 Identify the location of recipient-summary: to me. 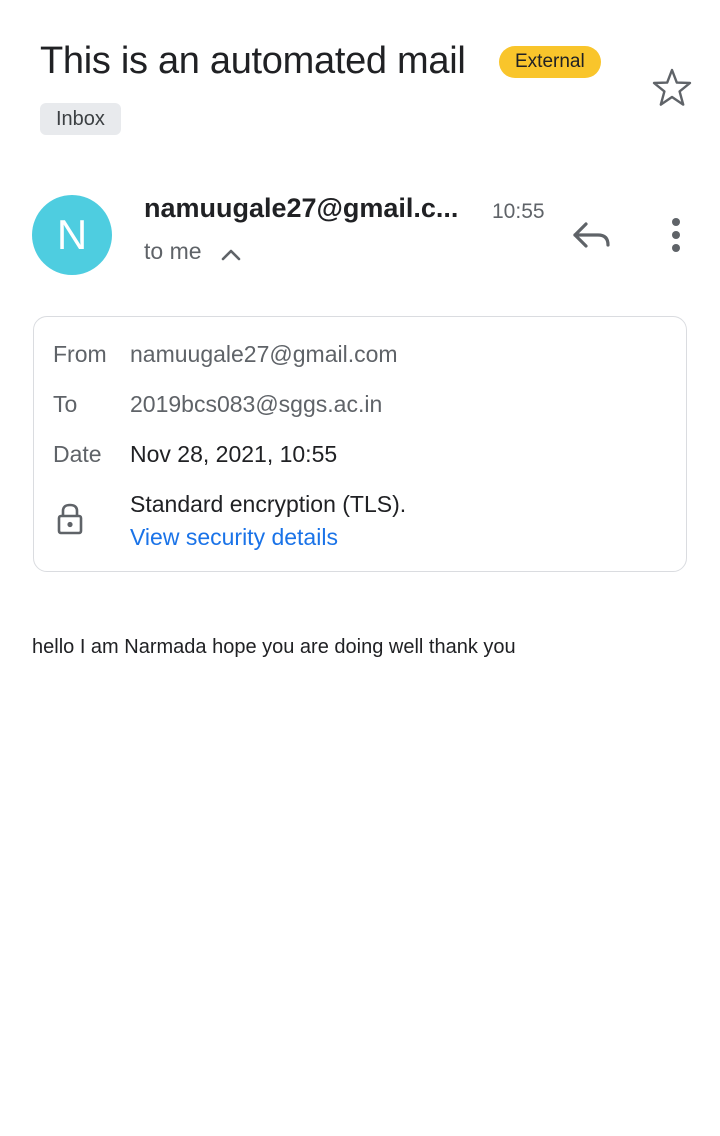
(173, 251).